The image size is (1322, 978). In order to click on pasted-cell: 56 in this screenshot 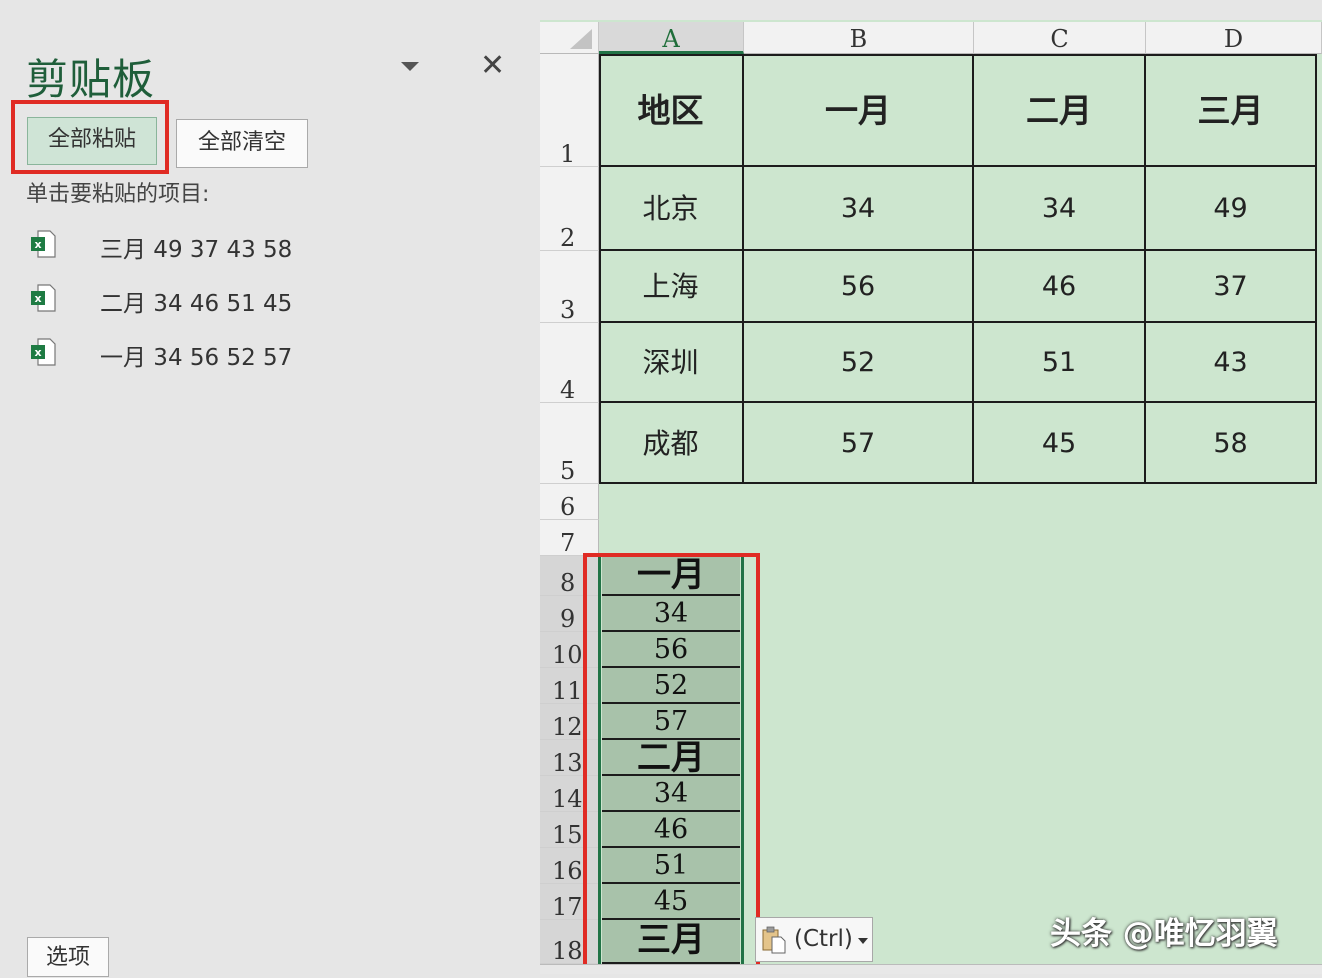, I will do `click(671, 650)`.